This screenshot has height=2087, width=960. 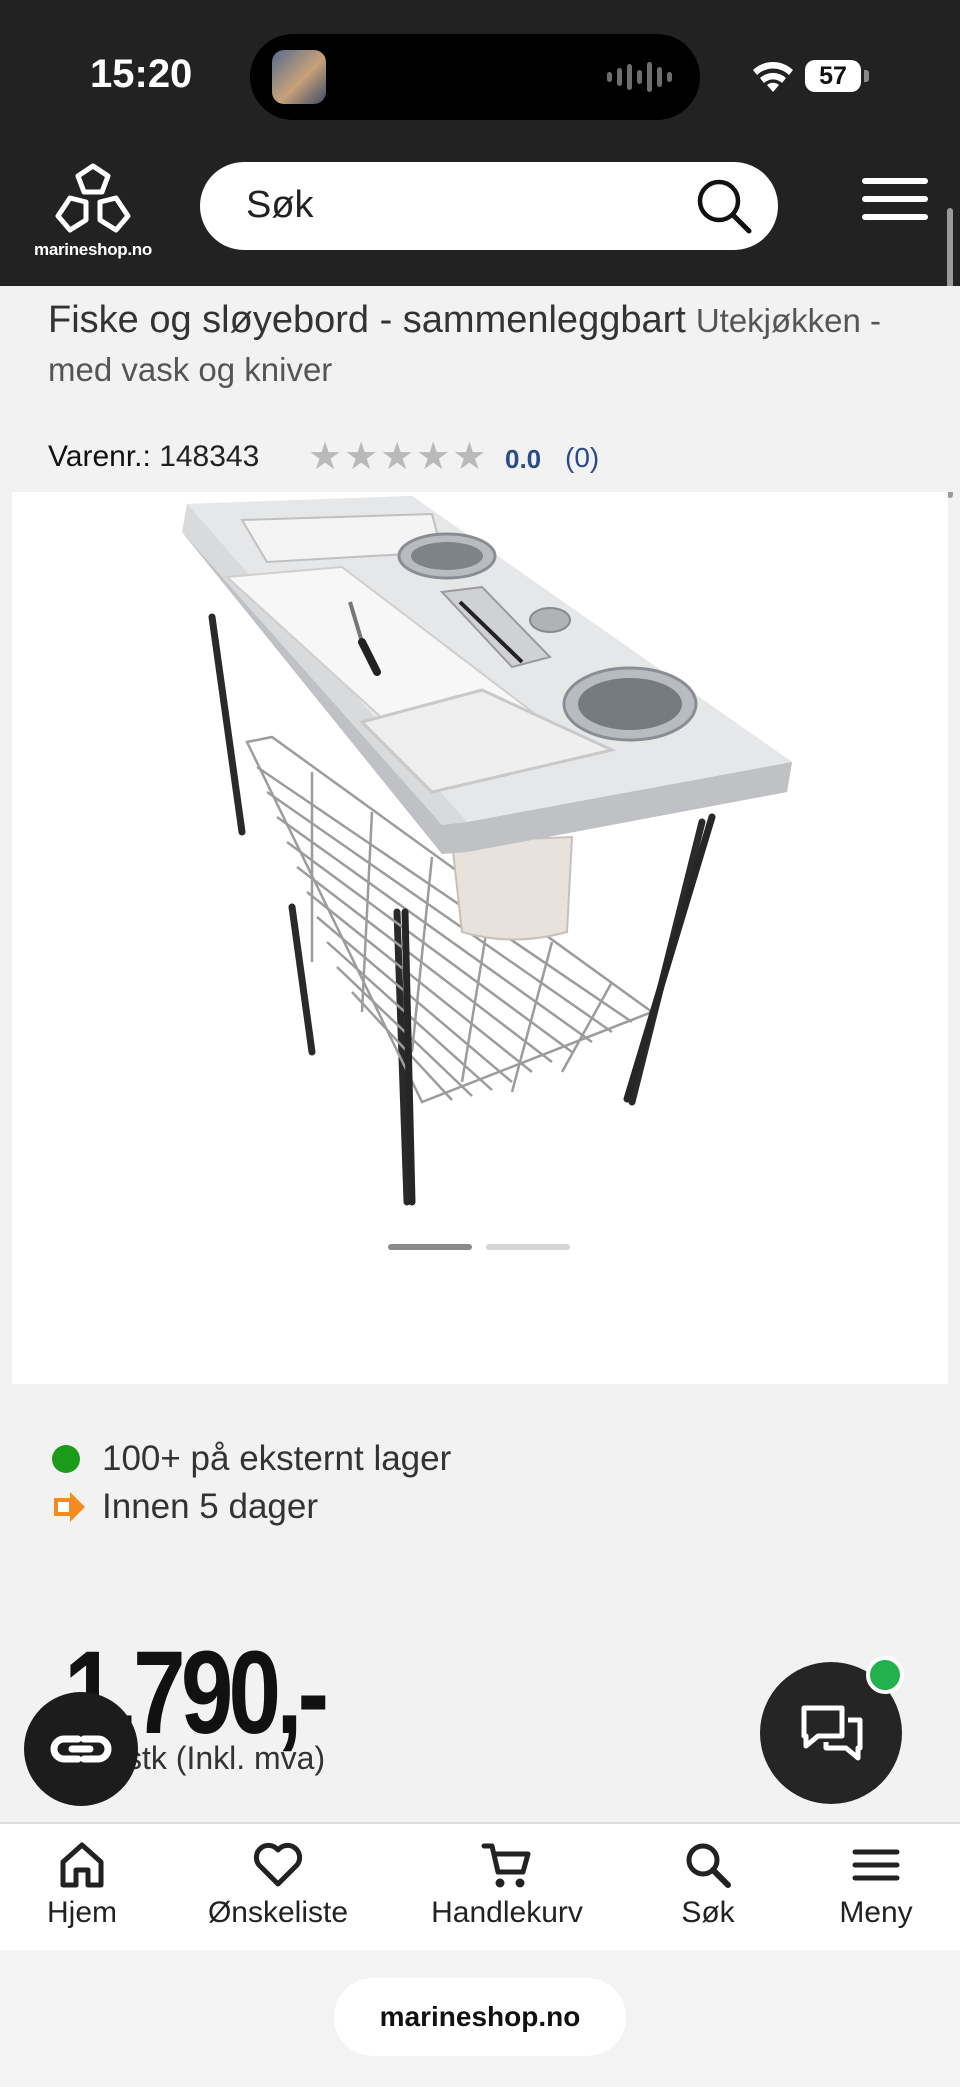 What do you see at coordinates (367, 320) in the screenshot?
I see `product-title: Fiske og sløyebord - sammenleggbart` at bounding box center [367, 320].